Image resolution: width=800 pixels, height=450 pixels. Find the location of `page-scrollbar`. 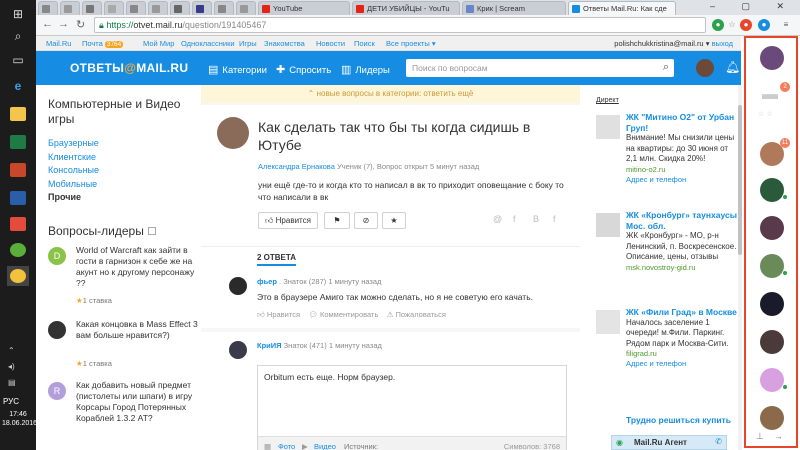

page-scrollbar is located at coordinates (740, 267).